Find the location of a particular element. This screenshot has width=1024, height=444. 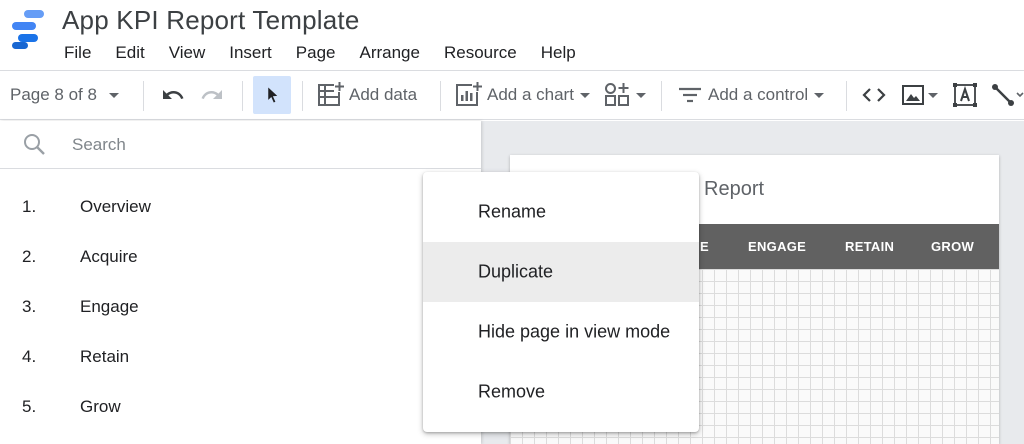

page-search is located at coordinates (240, 145).